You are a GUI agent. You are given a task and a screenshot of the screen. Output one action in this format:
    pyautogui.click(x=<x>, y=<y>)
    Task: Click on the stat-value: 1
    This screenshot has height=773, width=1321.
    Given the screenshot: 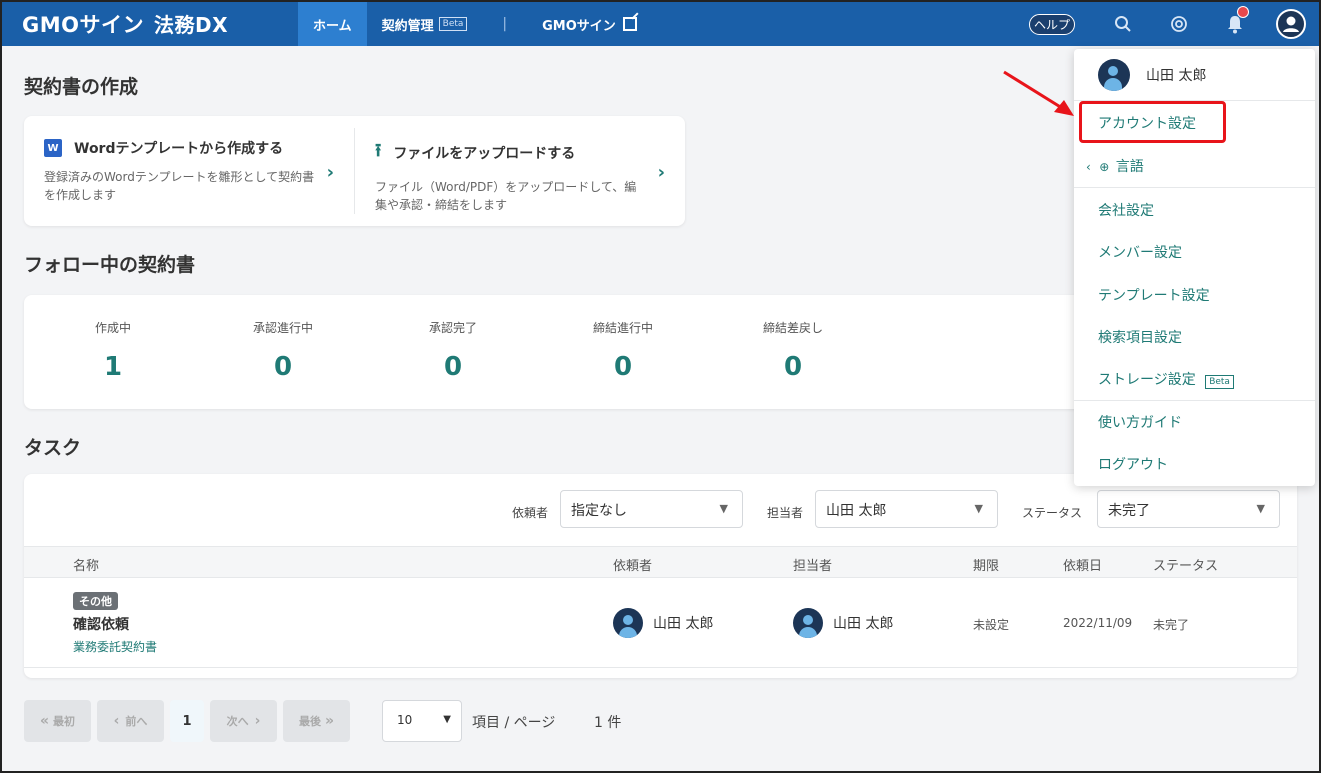 What is the action you would take?
    pyautogui.click(x=113, y=367)
    